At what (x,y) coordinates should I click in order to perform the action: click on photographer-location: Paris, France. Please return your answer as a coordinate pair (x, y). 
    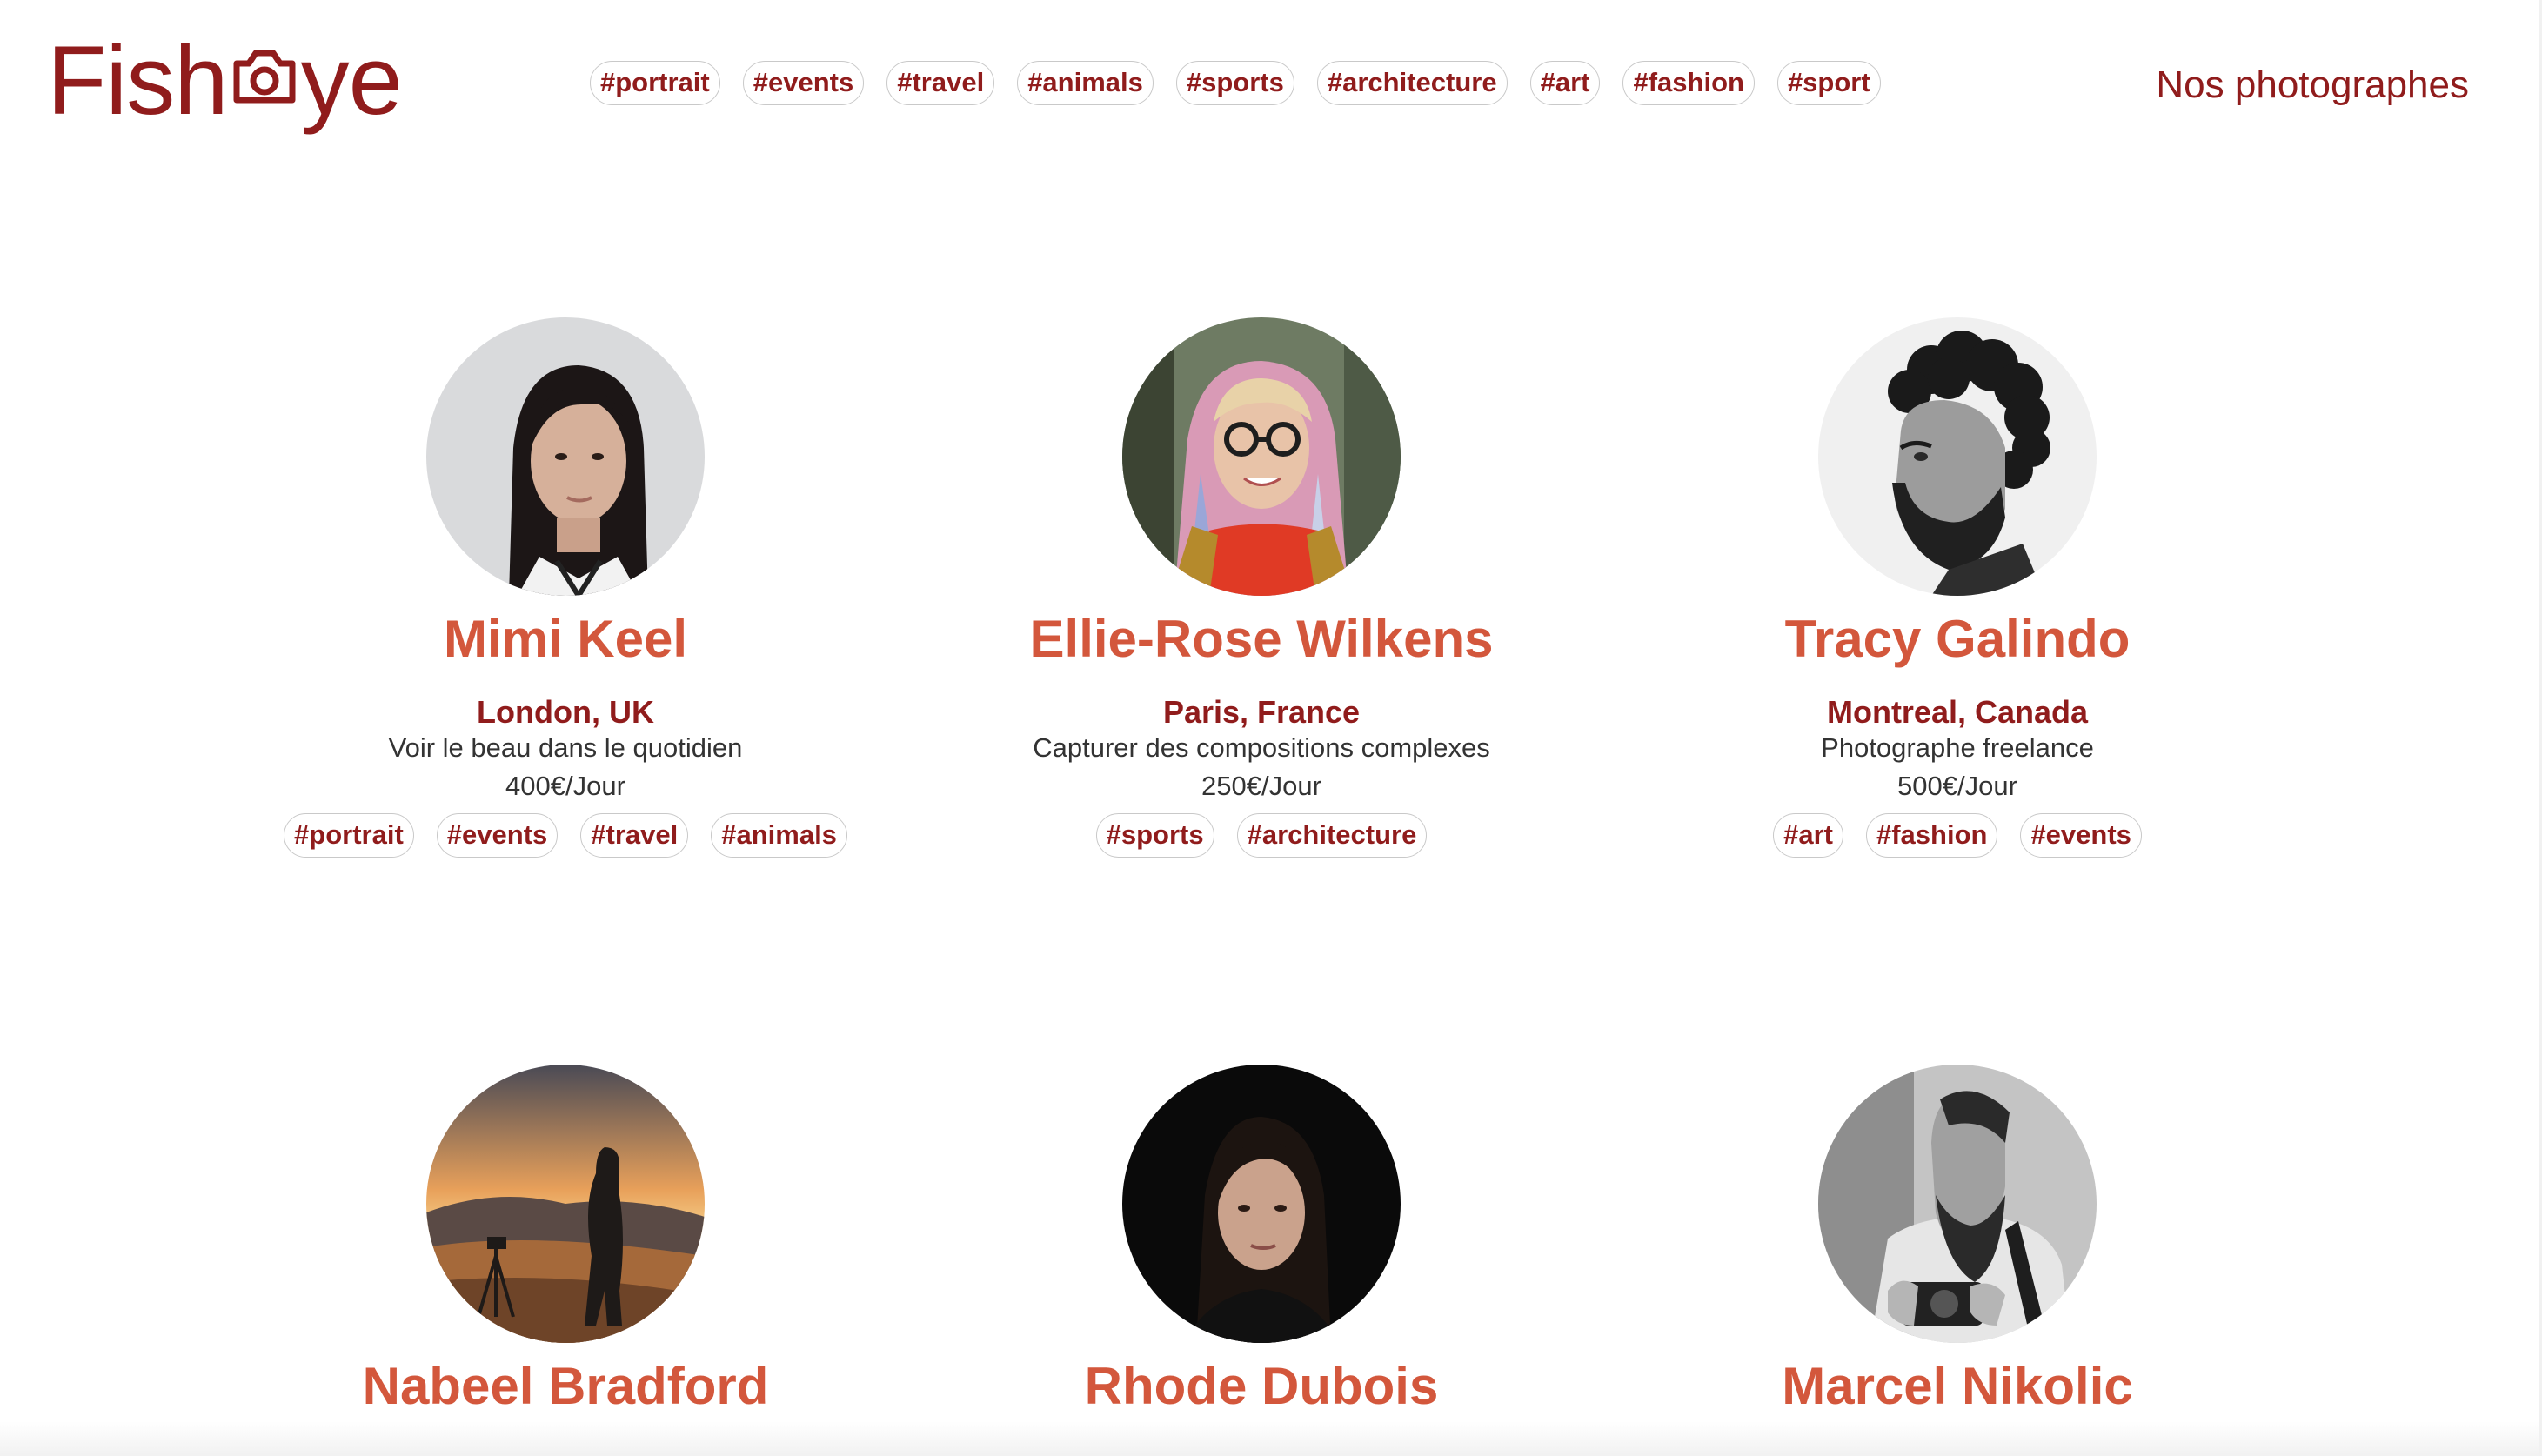
    Looking at the image, I should click on (1261, 712).